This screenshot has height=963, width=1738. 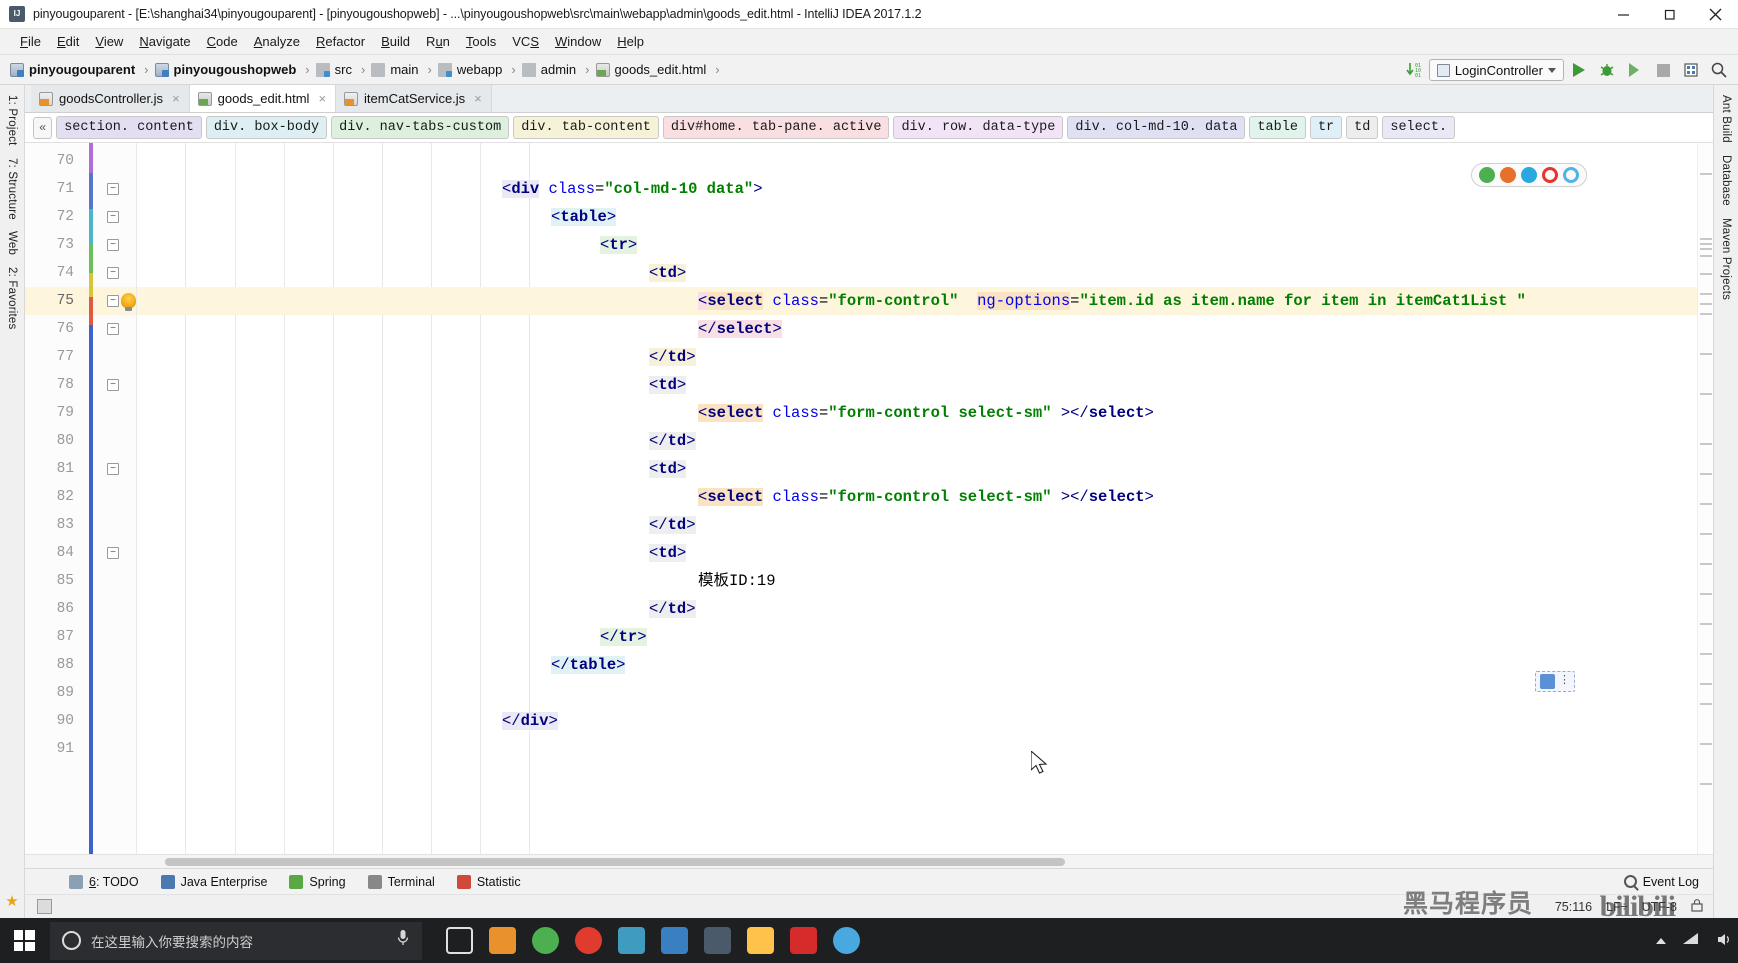 I want to click on code-line: <table>, so click(x=917, y=217).